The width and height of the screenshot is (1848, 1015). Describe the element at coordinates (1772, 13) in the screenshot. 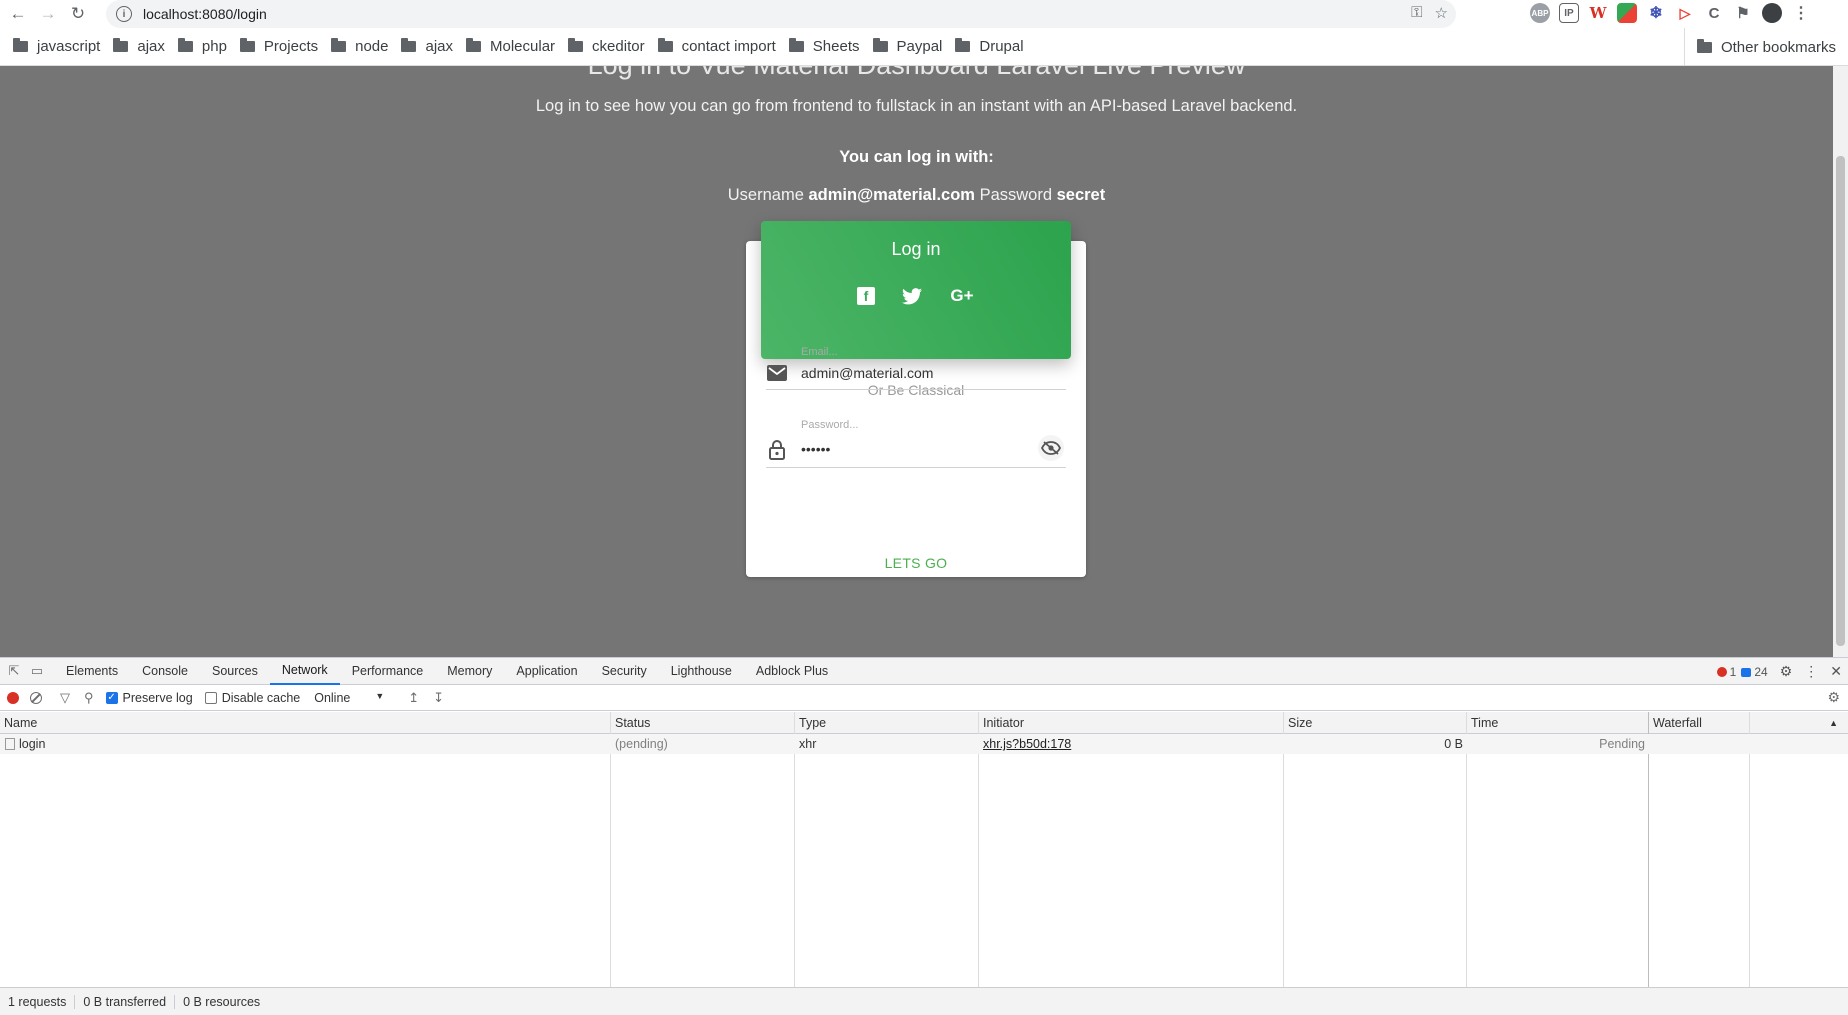

I see `profile-avatar` at that location.